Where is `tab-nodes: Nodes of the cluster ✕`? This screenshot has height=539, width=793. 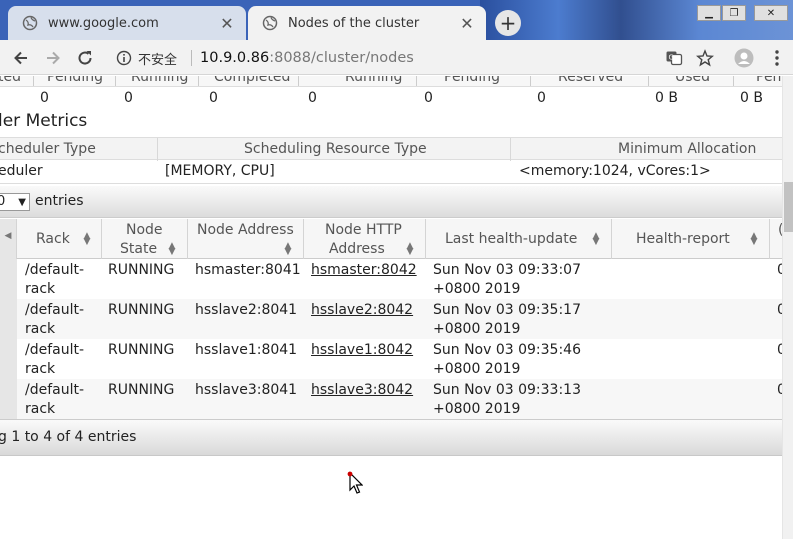
tab-nodes: Nodes of the cluster ✕ is located at coordinates (367, 23).